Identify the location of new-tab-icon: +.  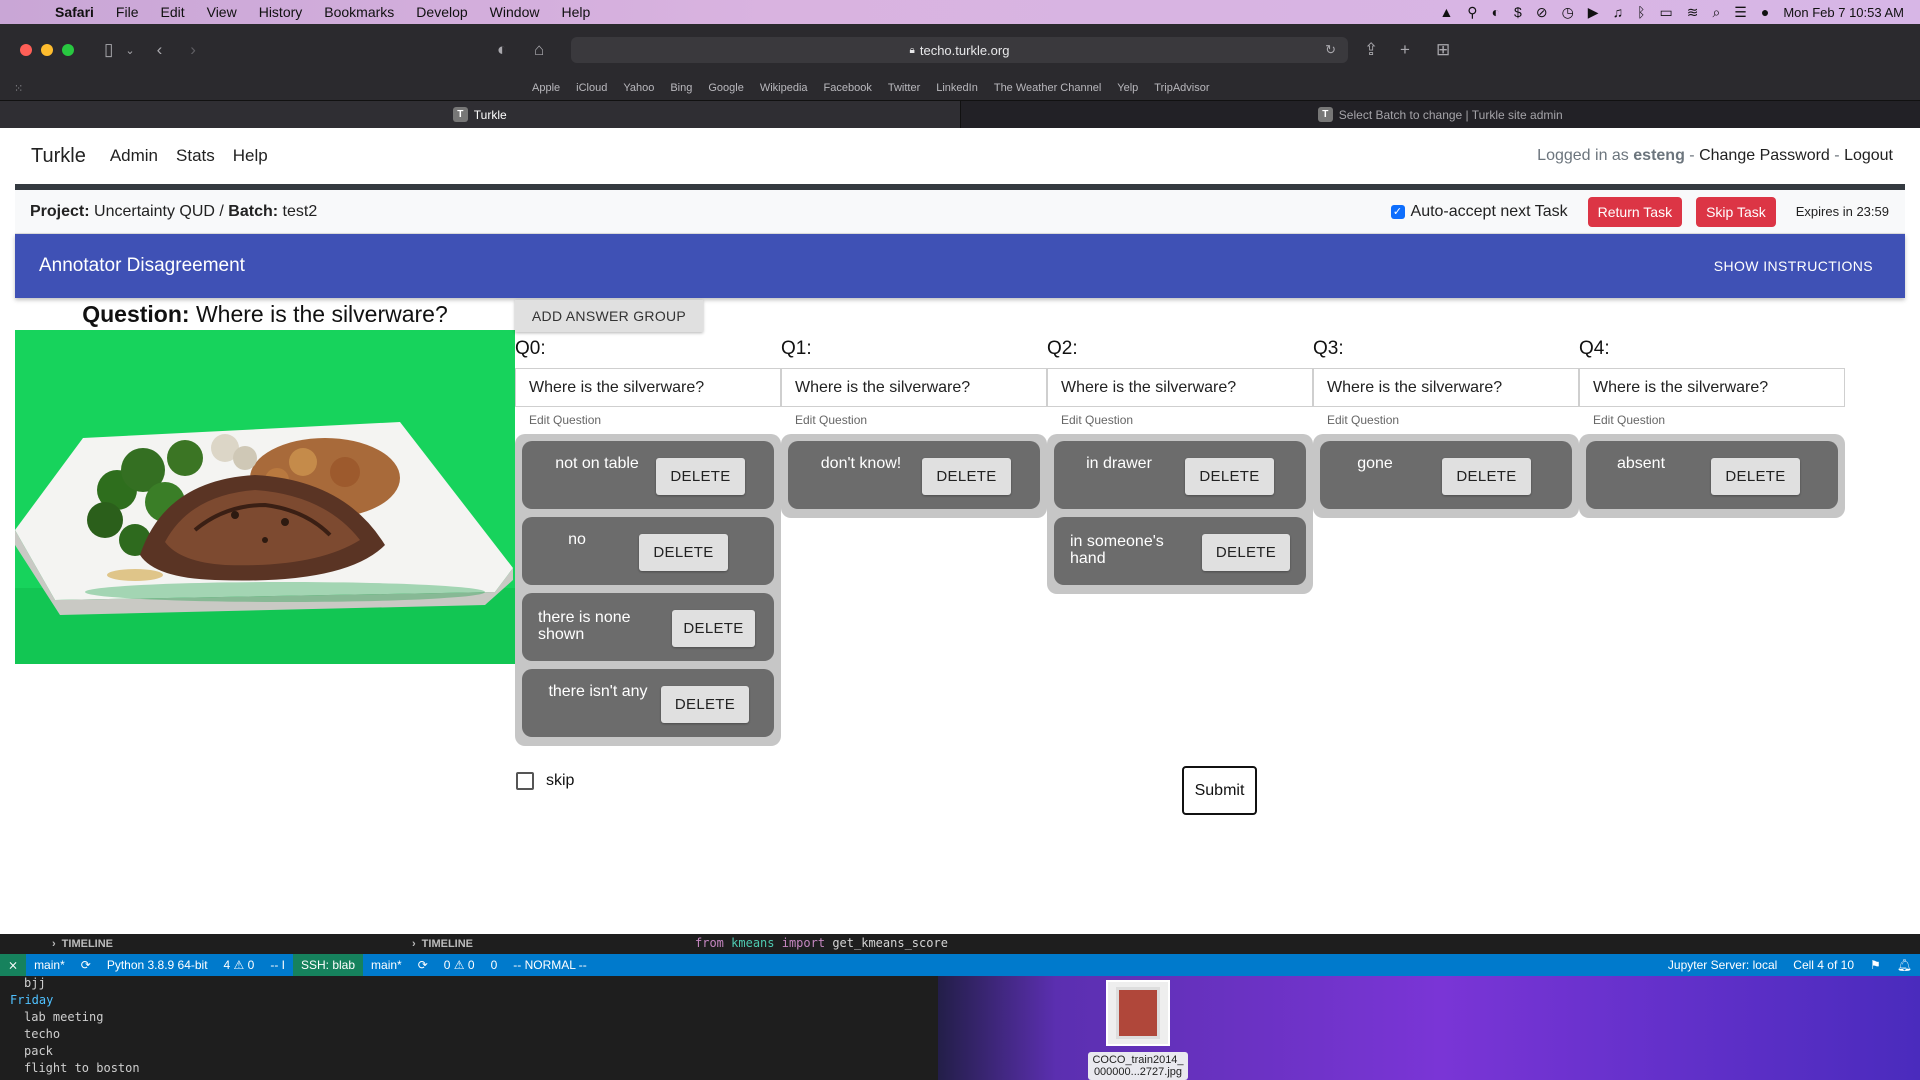
(1405, 50).